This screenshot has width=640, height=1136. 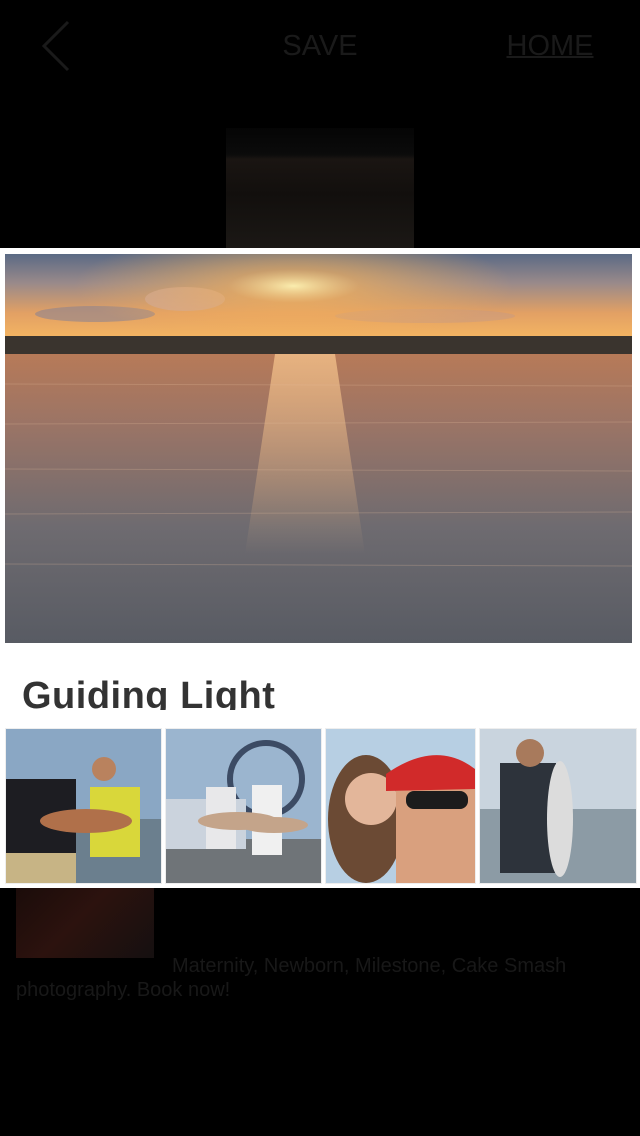 I want to click on back-button, so click(x=58, y=46).